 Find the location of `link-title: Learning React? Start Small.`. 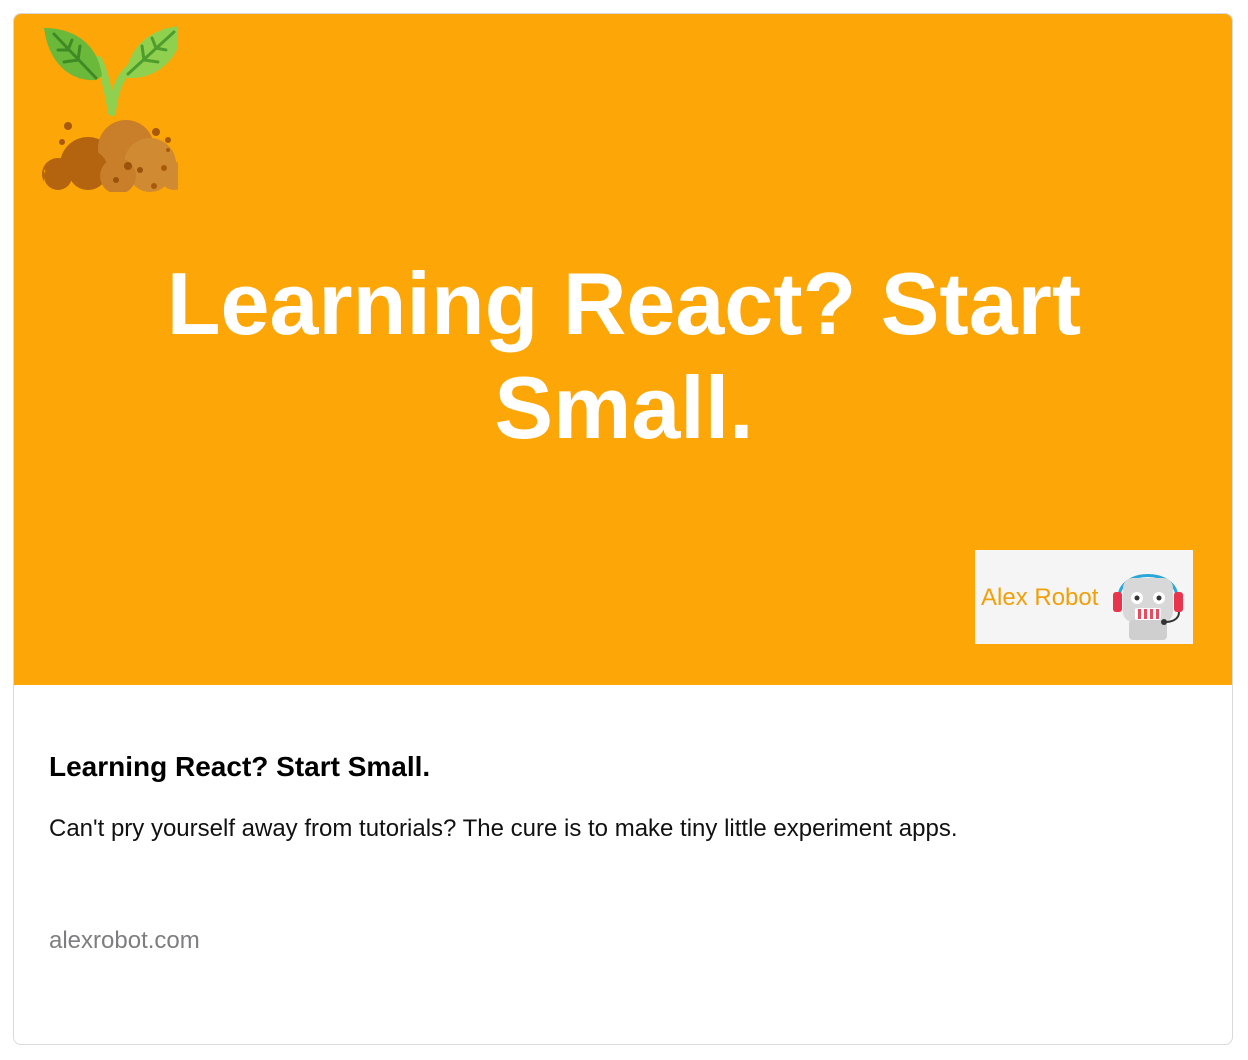

link-title: Learning React? Start Small. is located at coordinates (239, 767).